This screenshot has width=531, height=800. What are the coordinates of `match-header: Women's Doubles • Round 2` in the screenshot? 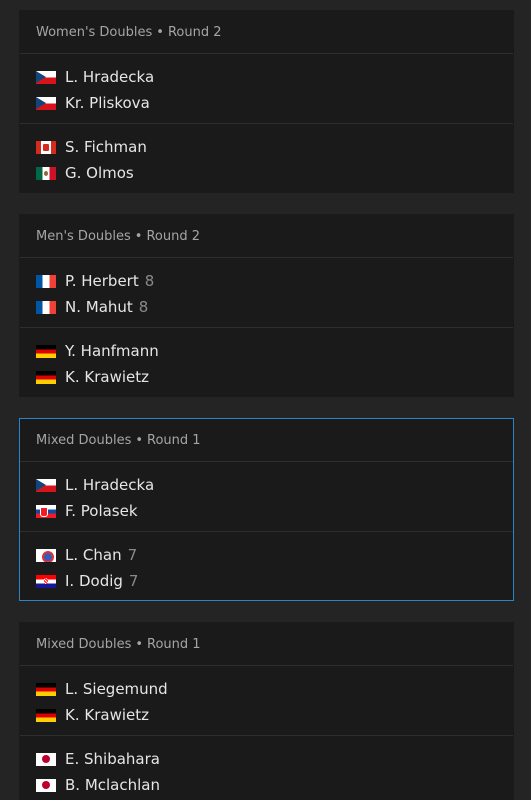 It's located at (266, 32).